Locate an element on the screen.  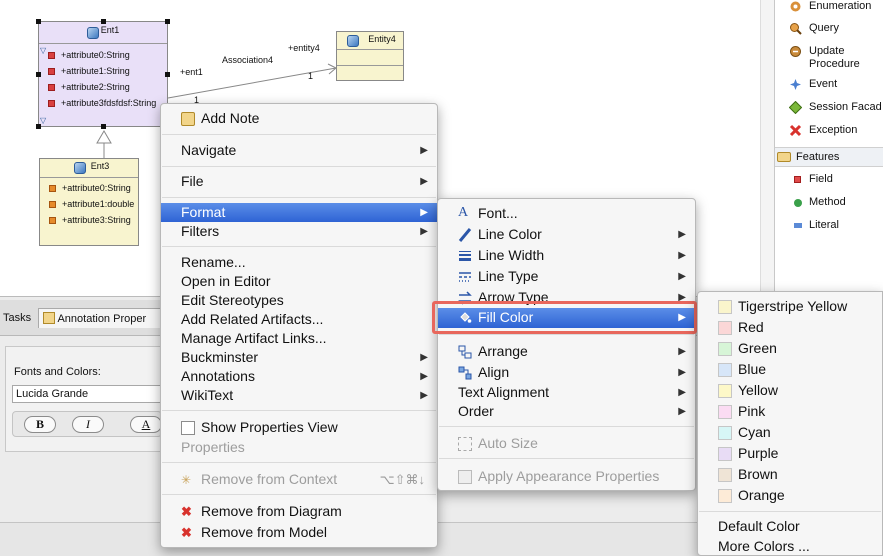
source-role-label: +ent1 is located at coordinates (191, 72).